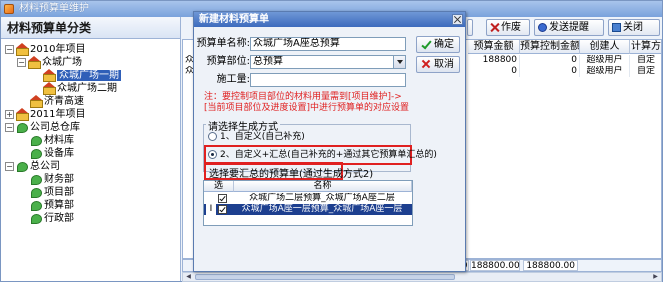  Describe the element at coordinates (188, 277) in the screenshot. I see `scroll-left-icon: ◀` at that location.